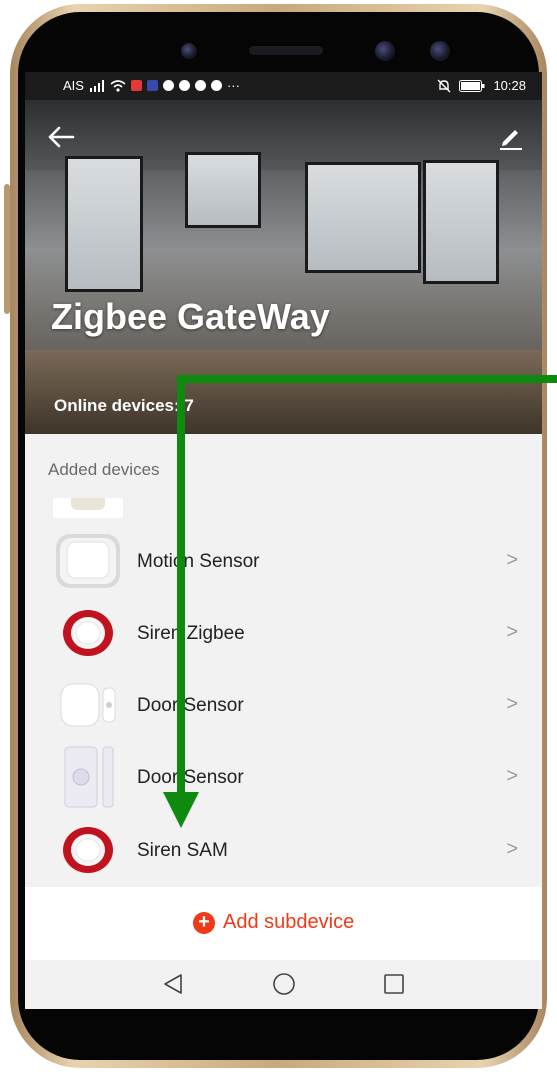  I want to click on device-name: Siren Zigbee, so click(191, 633).